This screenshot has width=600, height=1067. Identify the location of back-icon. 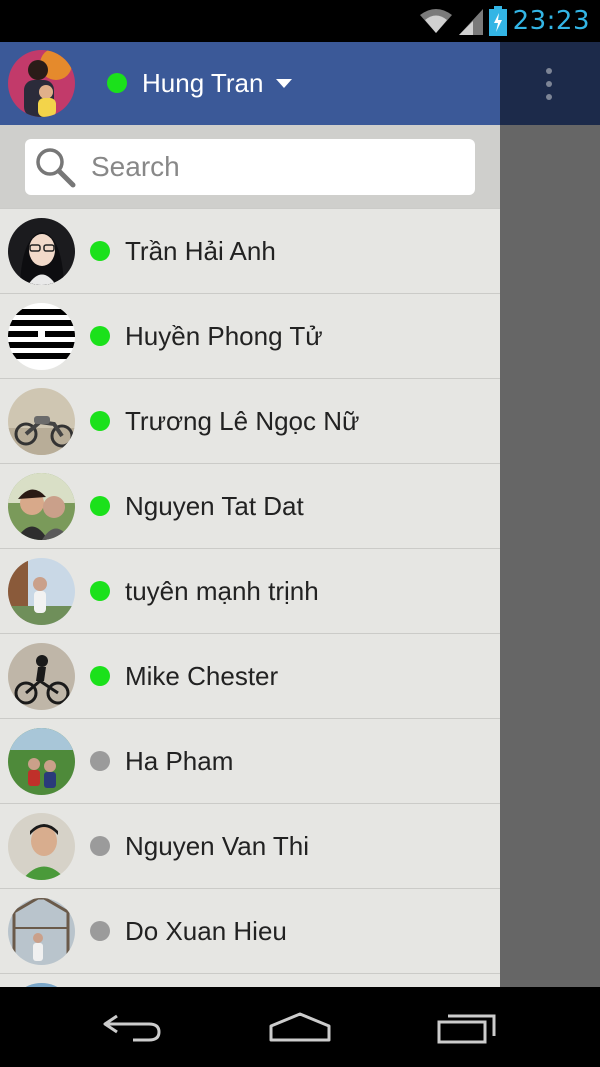
(132, 1028).